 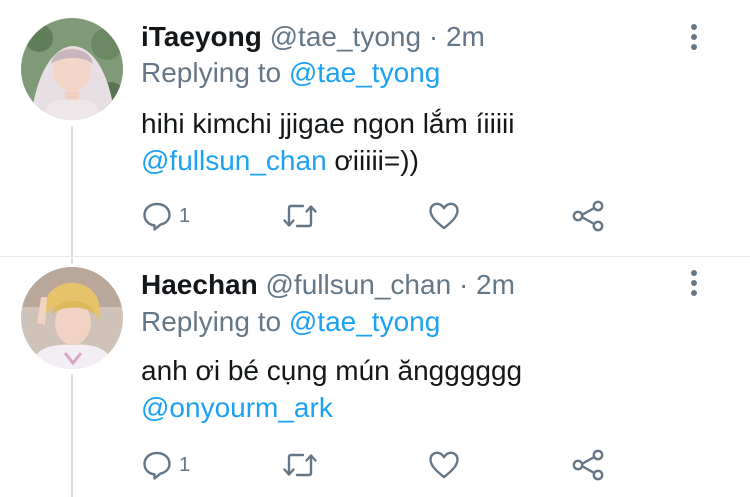 I want to click on tweet-text-line: hihi kimchi jjigae ngon lắm íiiiii, so click(x=328, y=123).